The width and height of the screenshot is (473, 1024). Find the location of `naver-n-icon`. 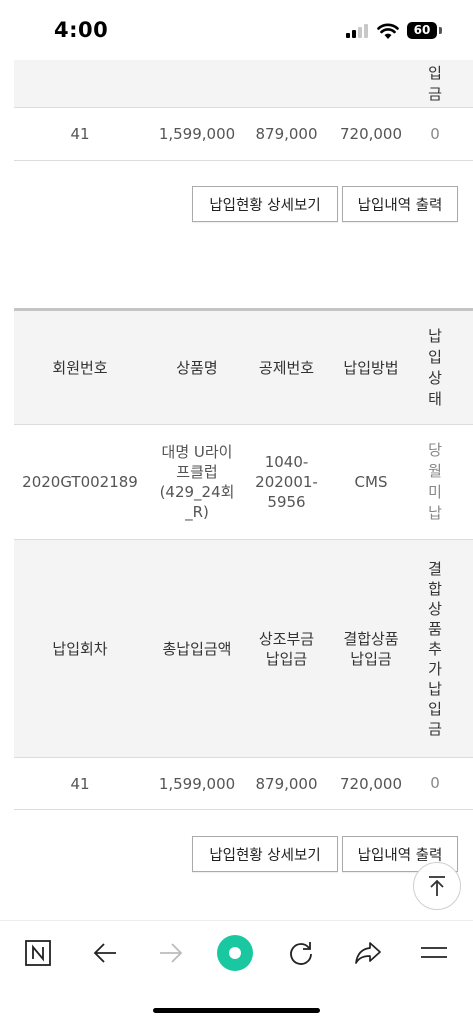

naver-n-icon is located at coordinates (38, 953).